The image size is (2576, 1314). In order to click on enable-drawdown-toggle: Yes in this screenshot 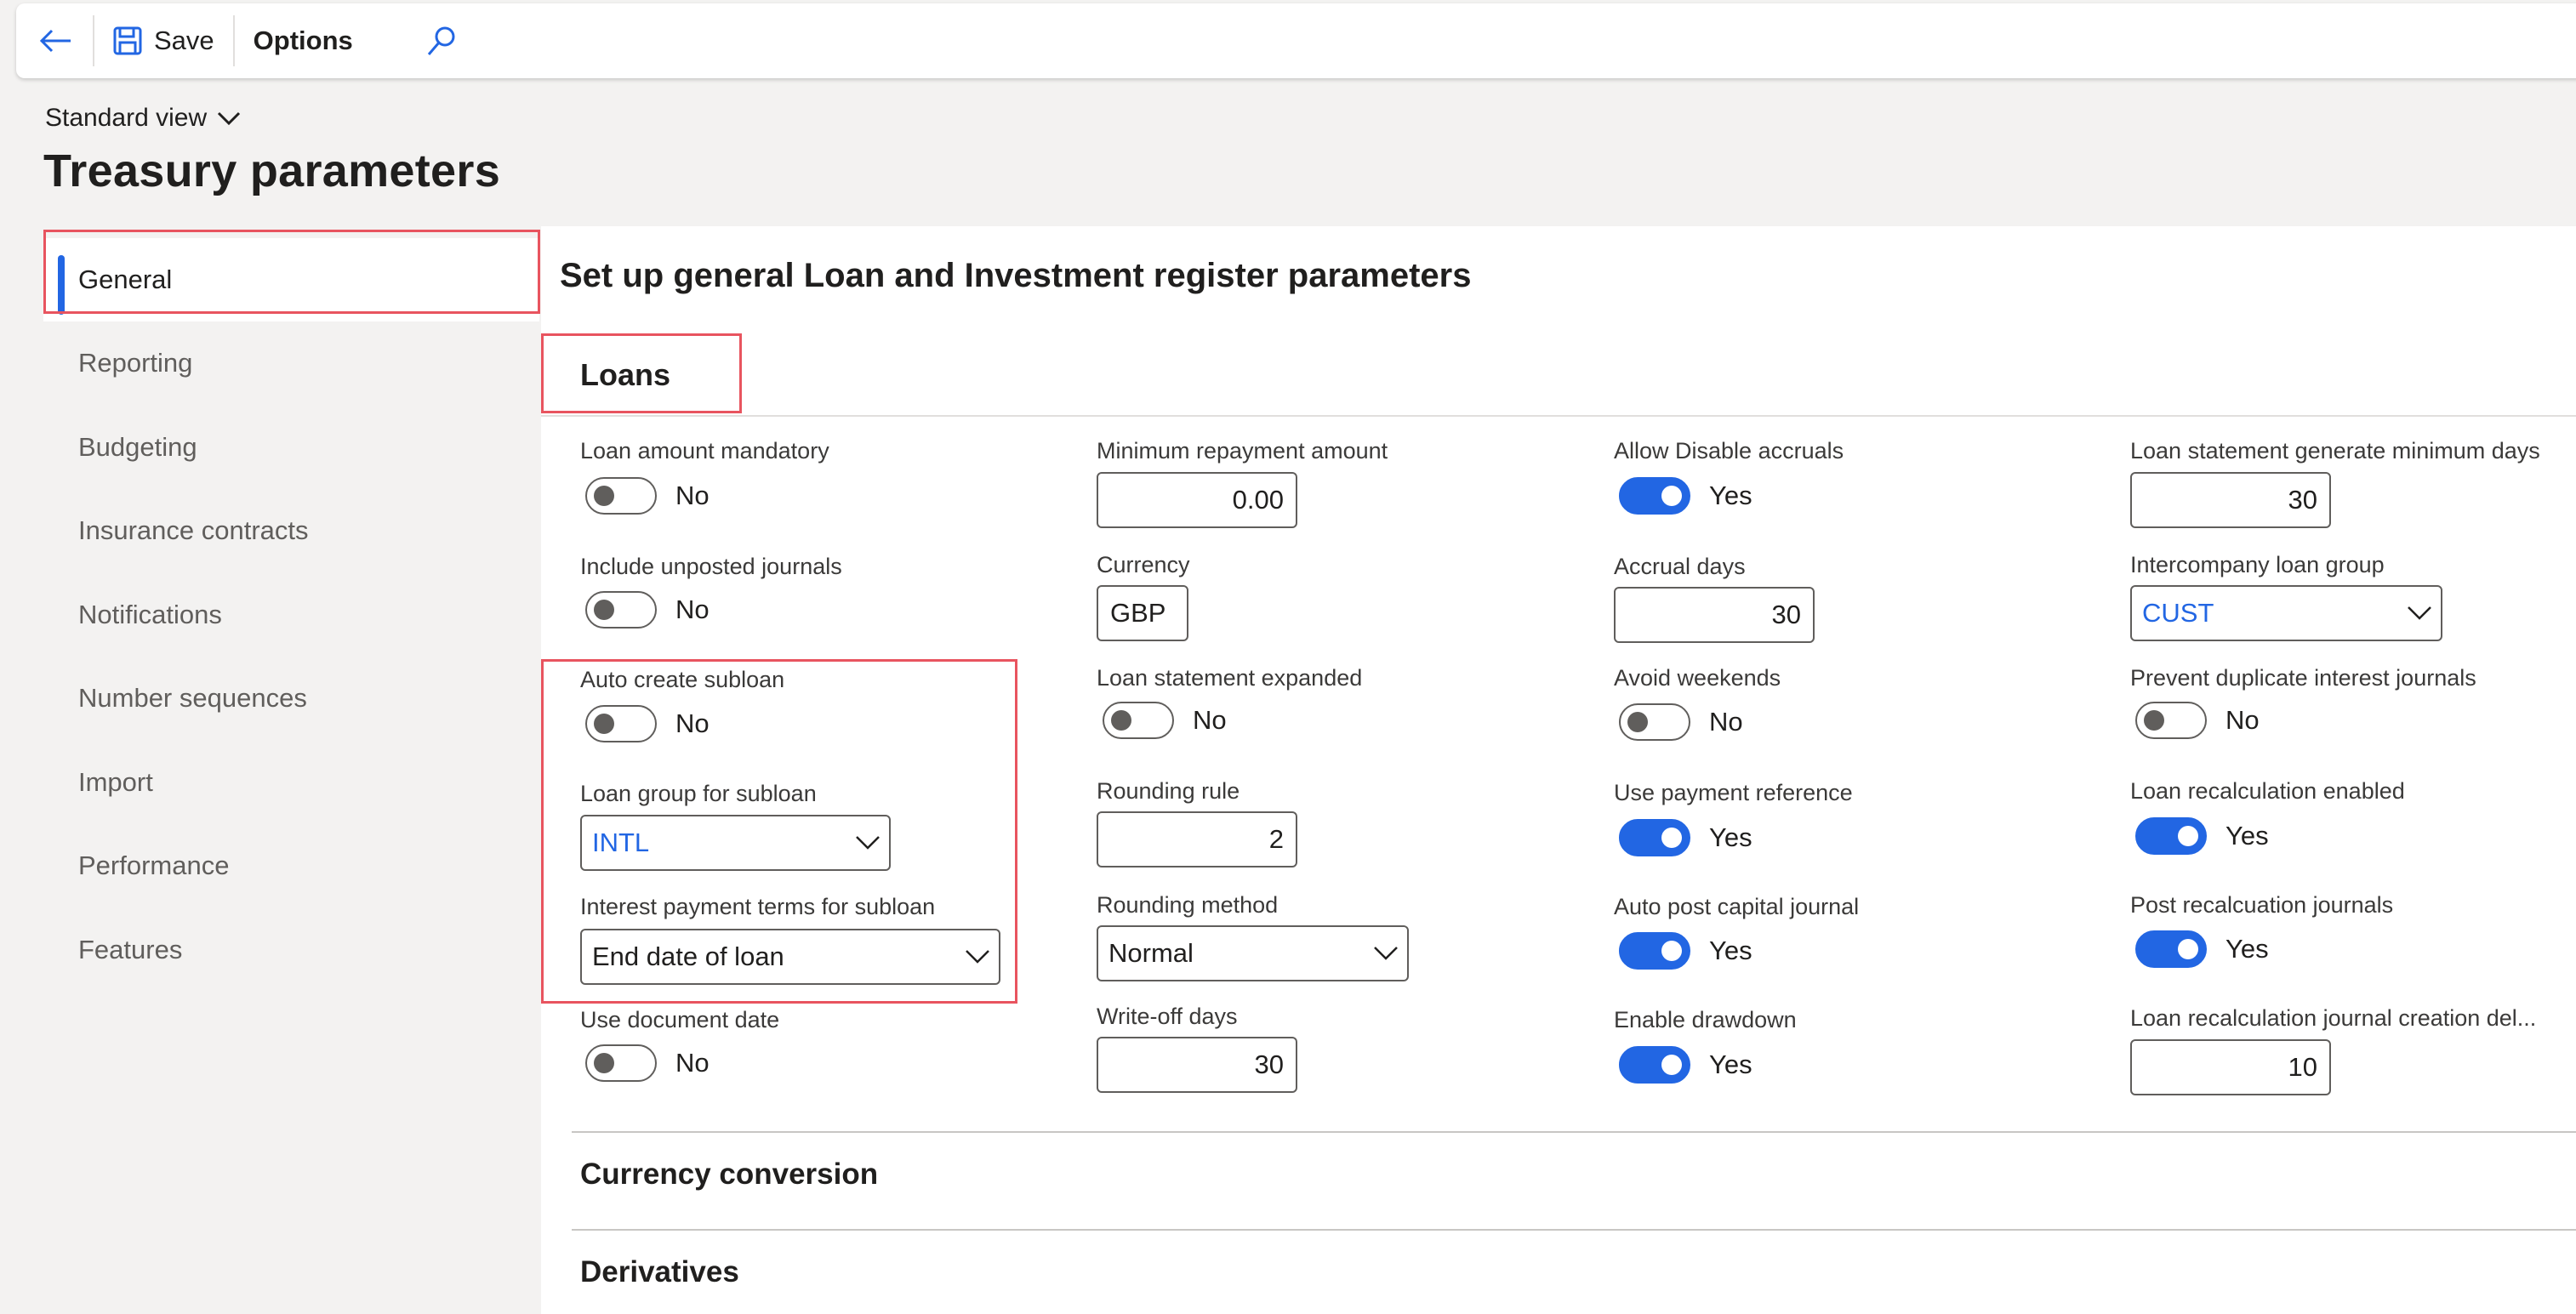, I will do `click(1685, 1065)`.